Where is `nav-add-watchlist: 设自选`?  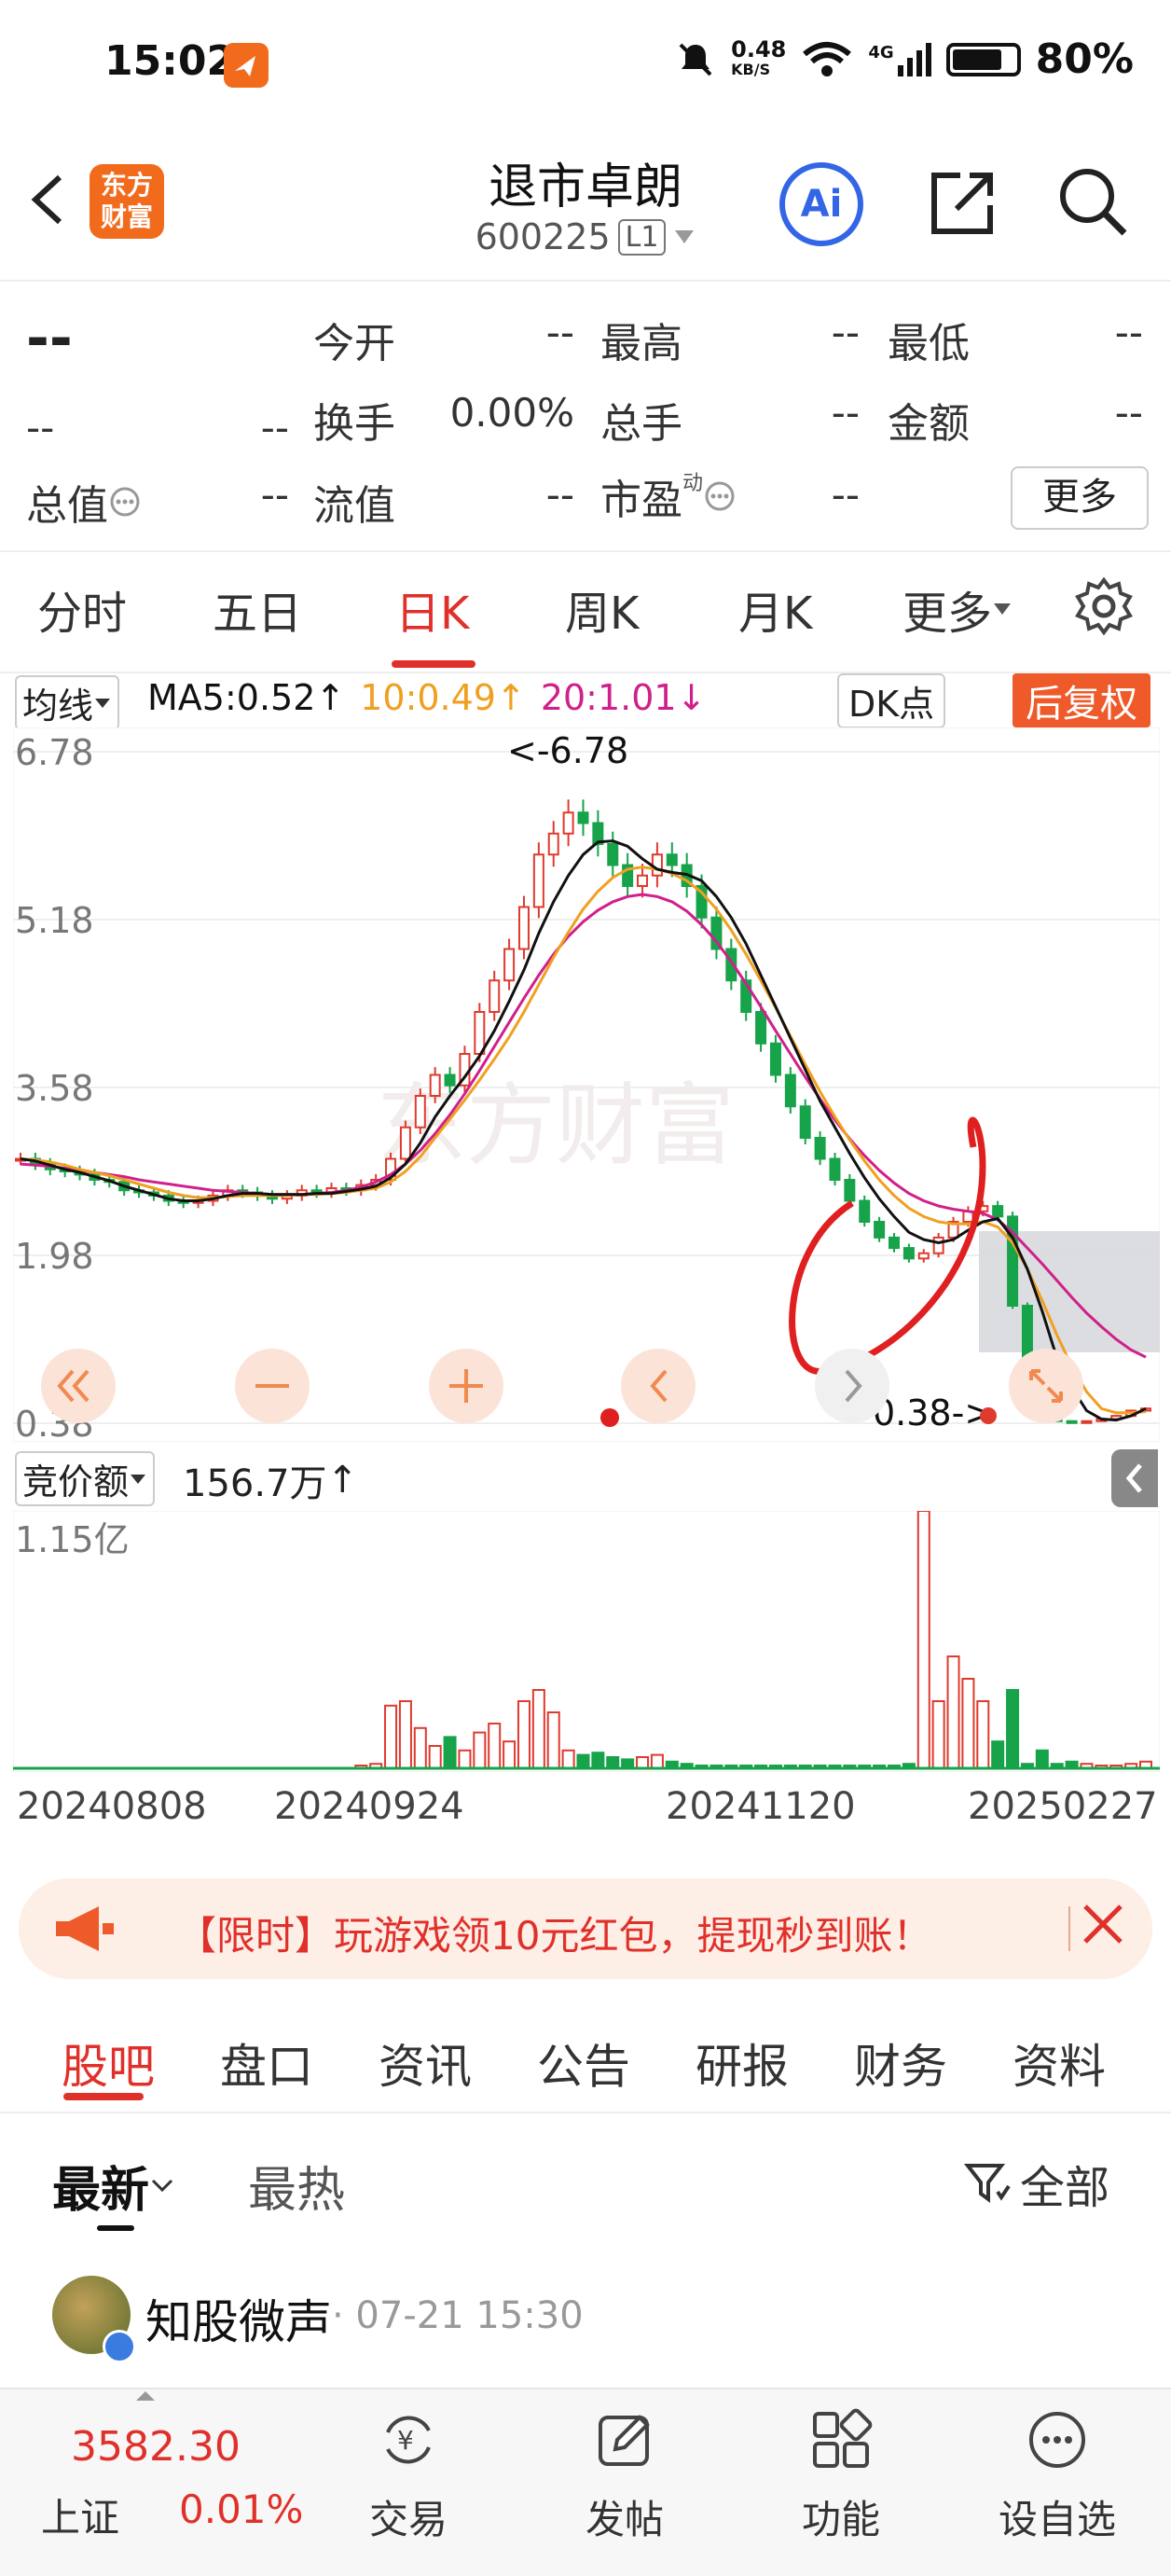
nav-add-watchlist: 设自选 is located at coordinates (1057, 2475).